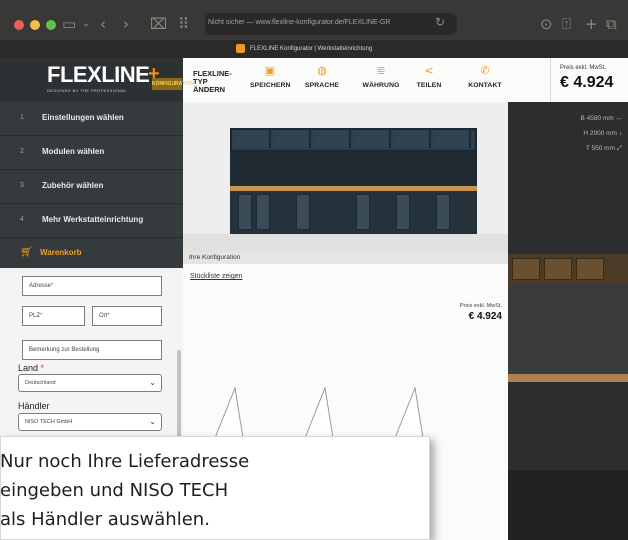 The image size is (628, 540). What do you see at coordinates (485, 85) in the screenshot?
I see `contact-label: KONTAKT` at bounding box center [485, 85].